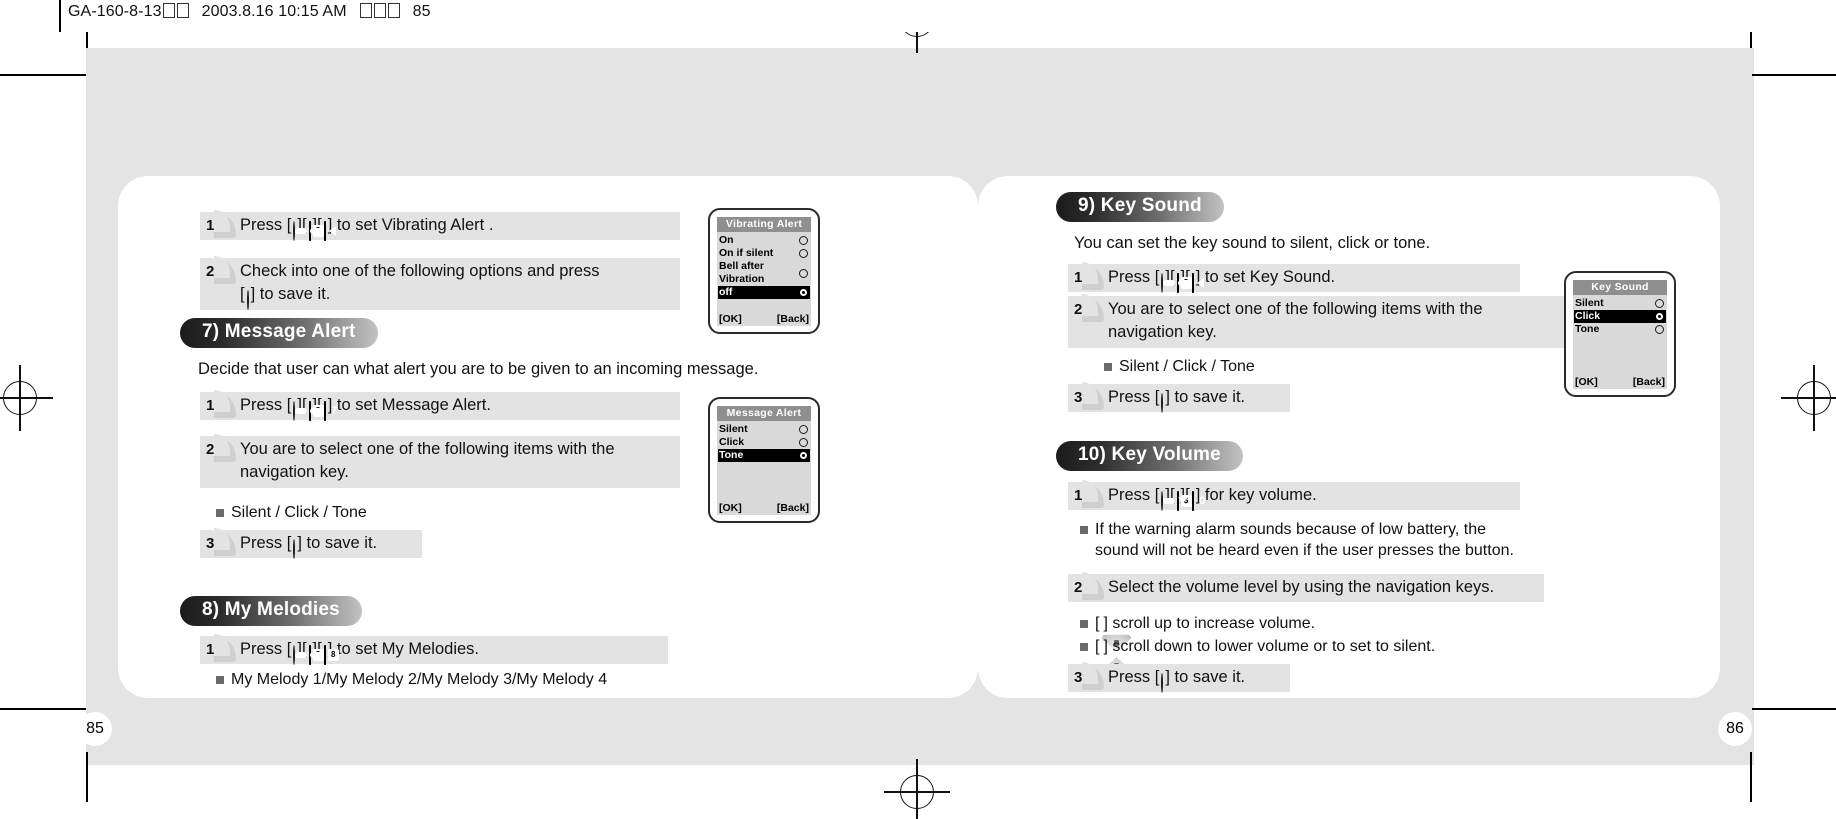 Image resolution: width=1836 pixels, height=819 pixels. What do you see at coordinates (323, 411) in the screenshot?
I see `seven-key-icon: 7` at bounding box center [323, 411].